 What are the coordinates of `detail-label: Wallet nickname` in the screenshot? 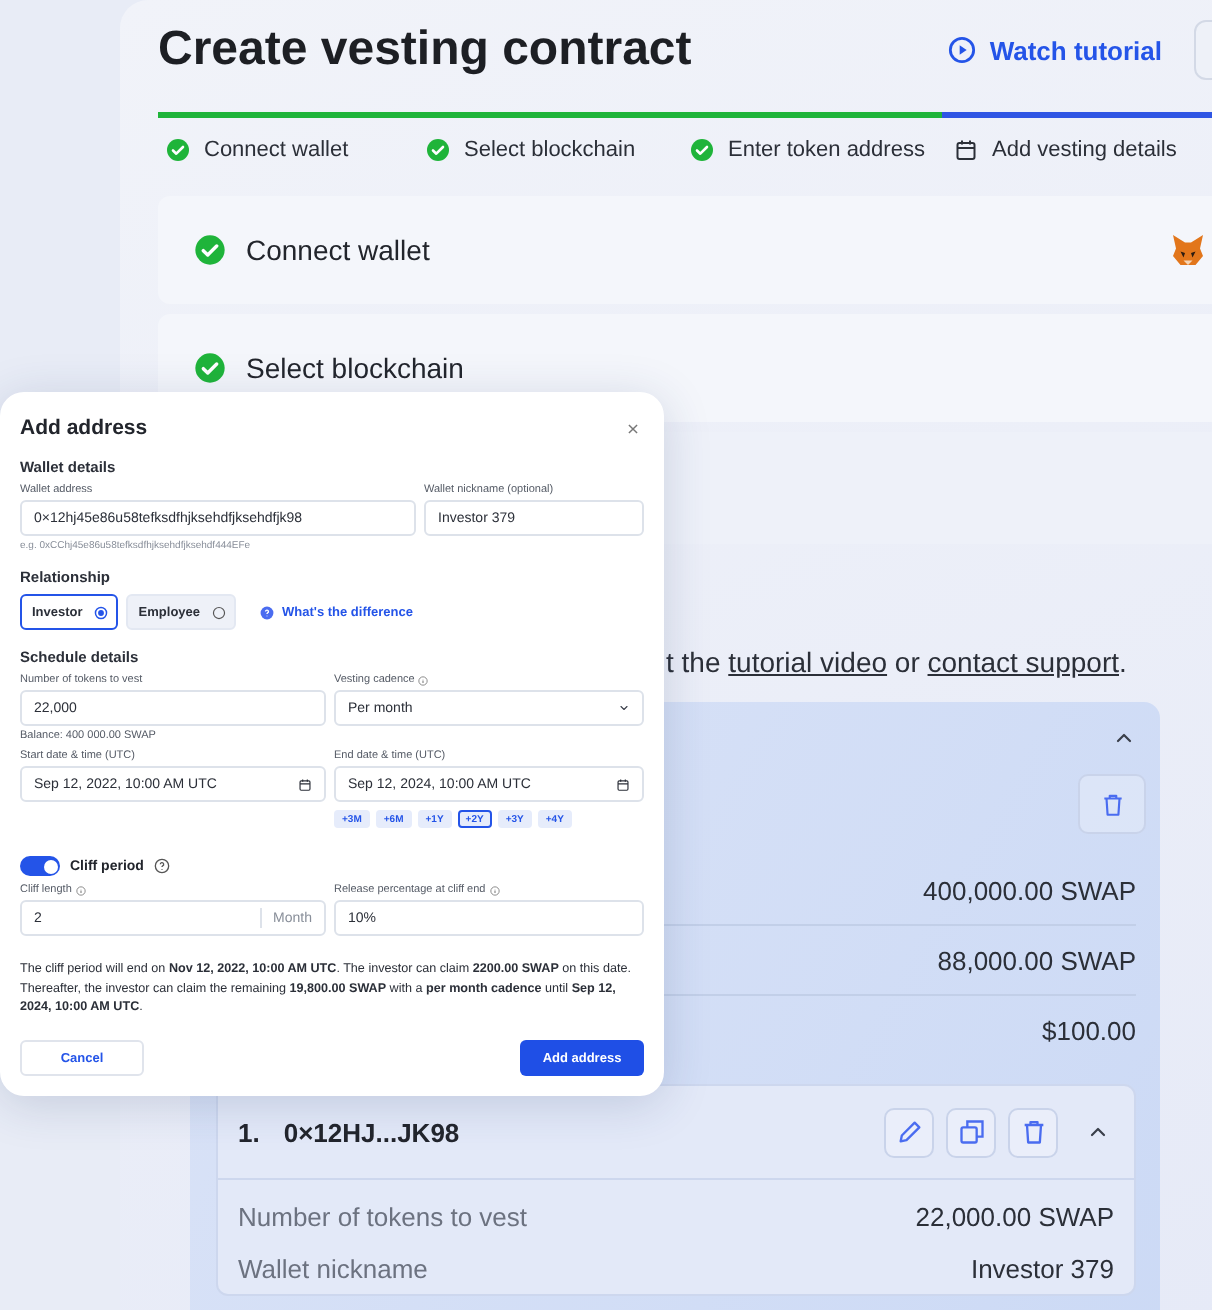 It's located at (333, 1268).